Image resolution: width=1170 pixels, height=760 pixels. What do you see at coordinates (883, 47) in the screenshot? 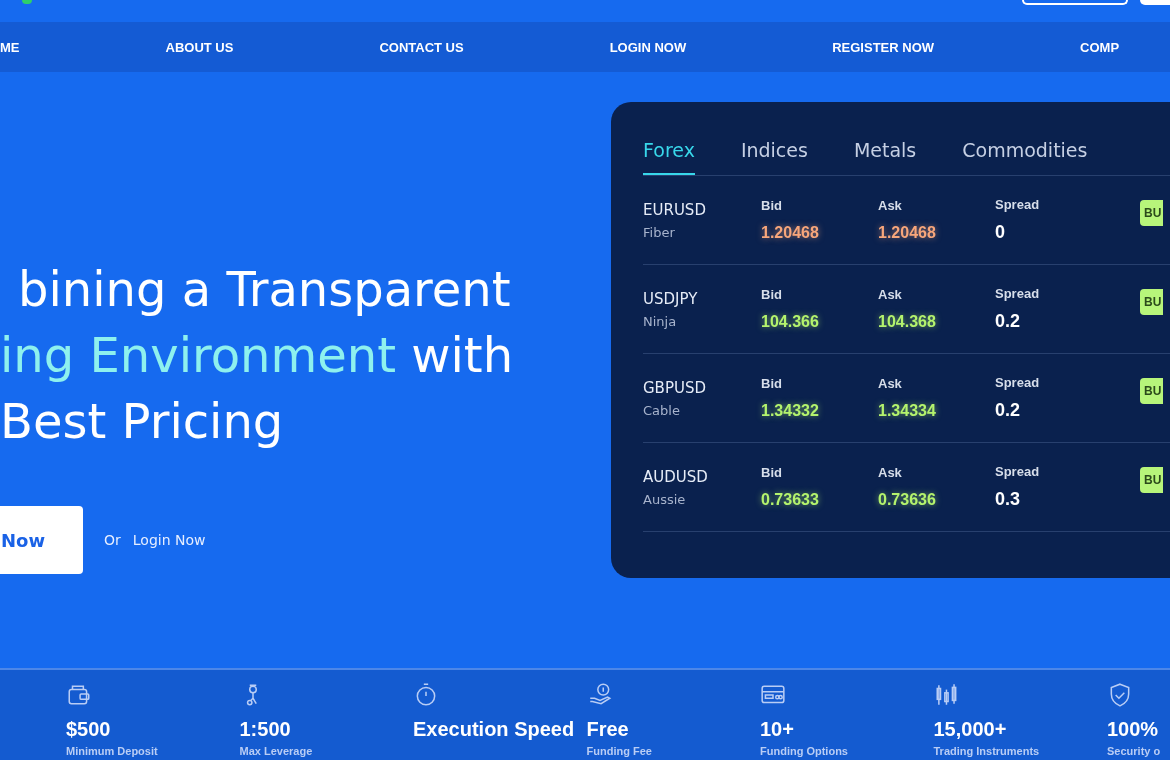
I see `nav-link: REGISTER NOW` at bounding box center [883, 47].